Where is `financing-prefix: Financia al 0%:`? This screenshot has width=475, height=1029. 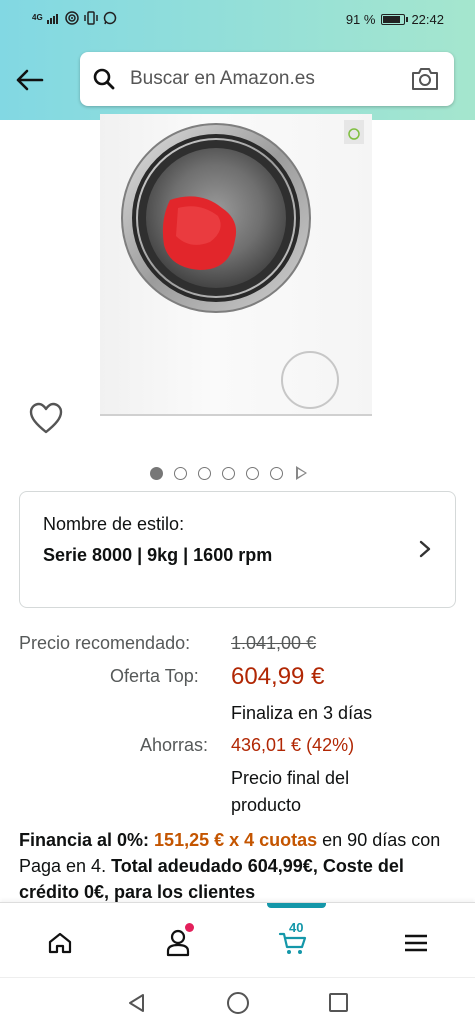 financing-prefix: Financia al 0%: is located at coordinates (87, 840).